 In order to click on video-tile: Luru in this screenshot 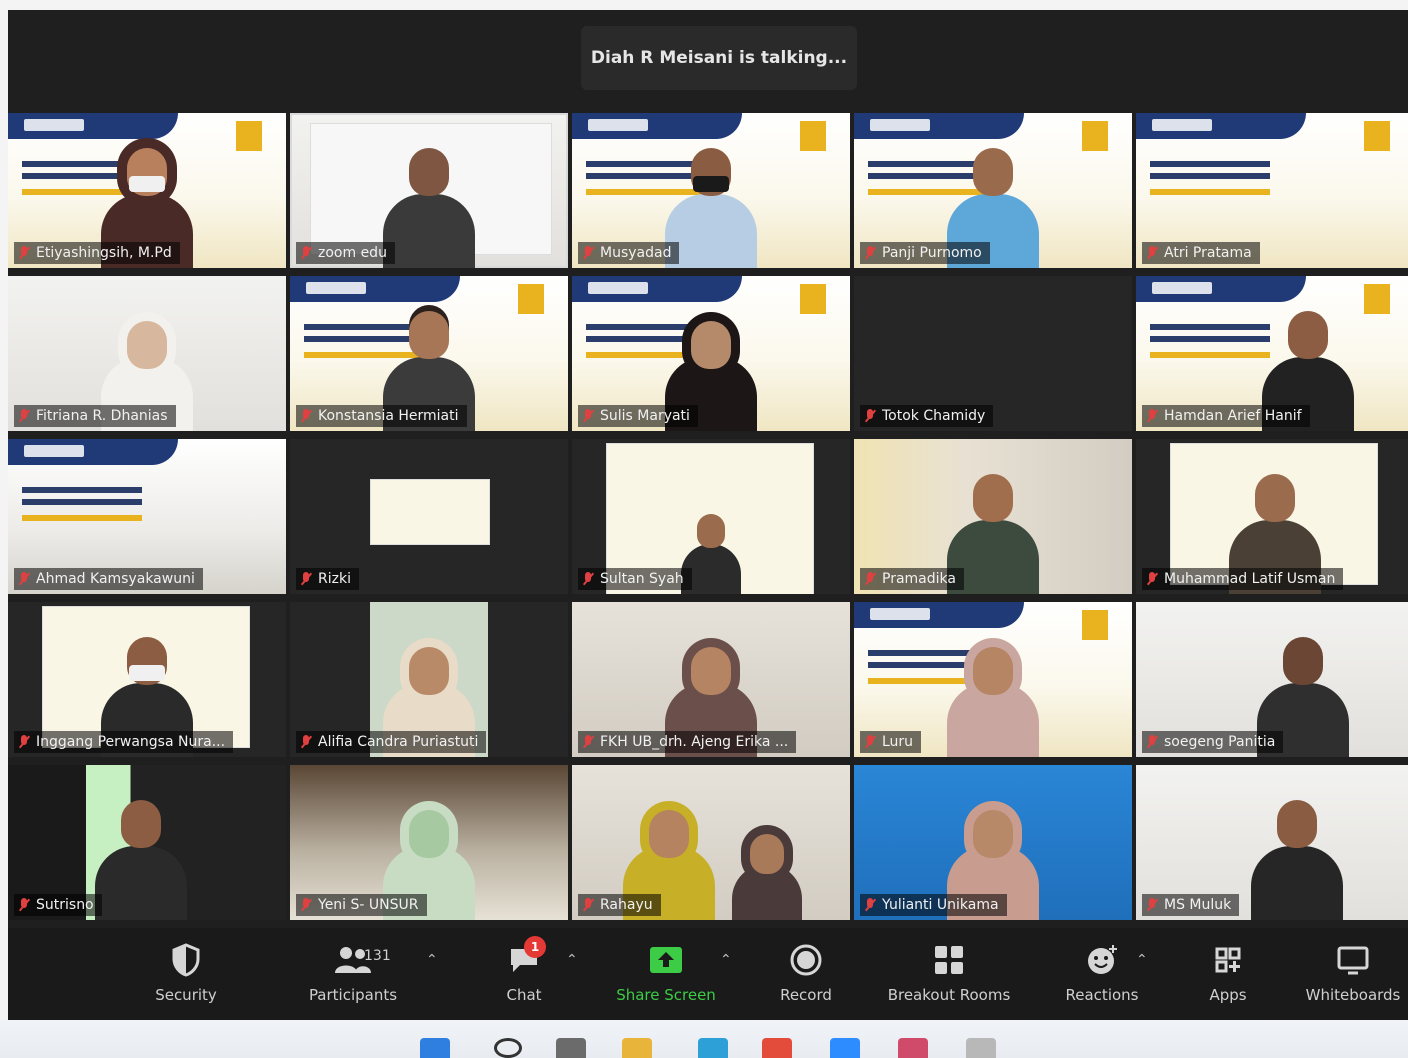, I will do `click(993, 679)`.